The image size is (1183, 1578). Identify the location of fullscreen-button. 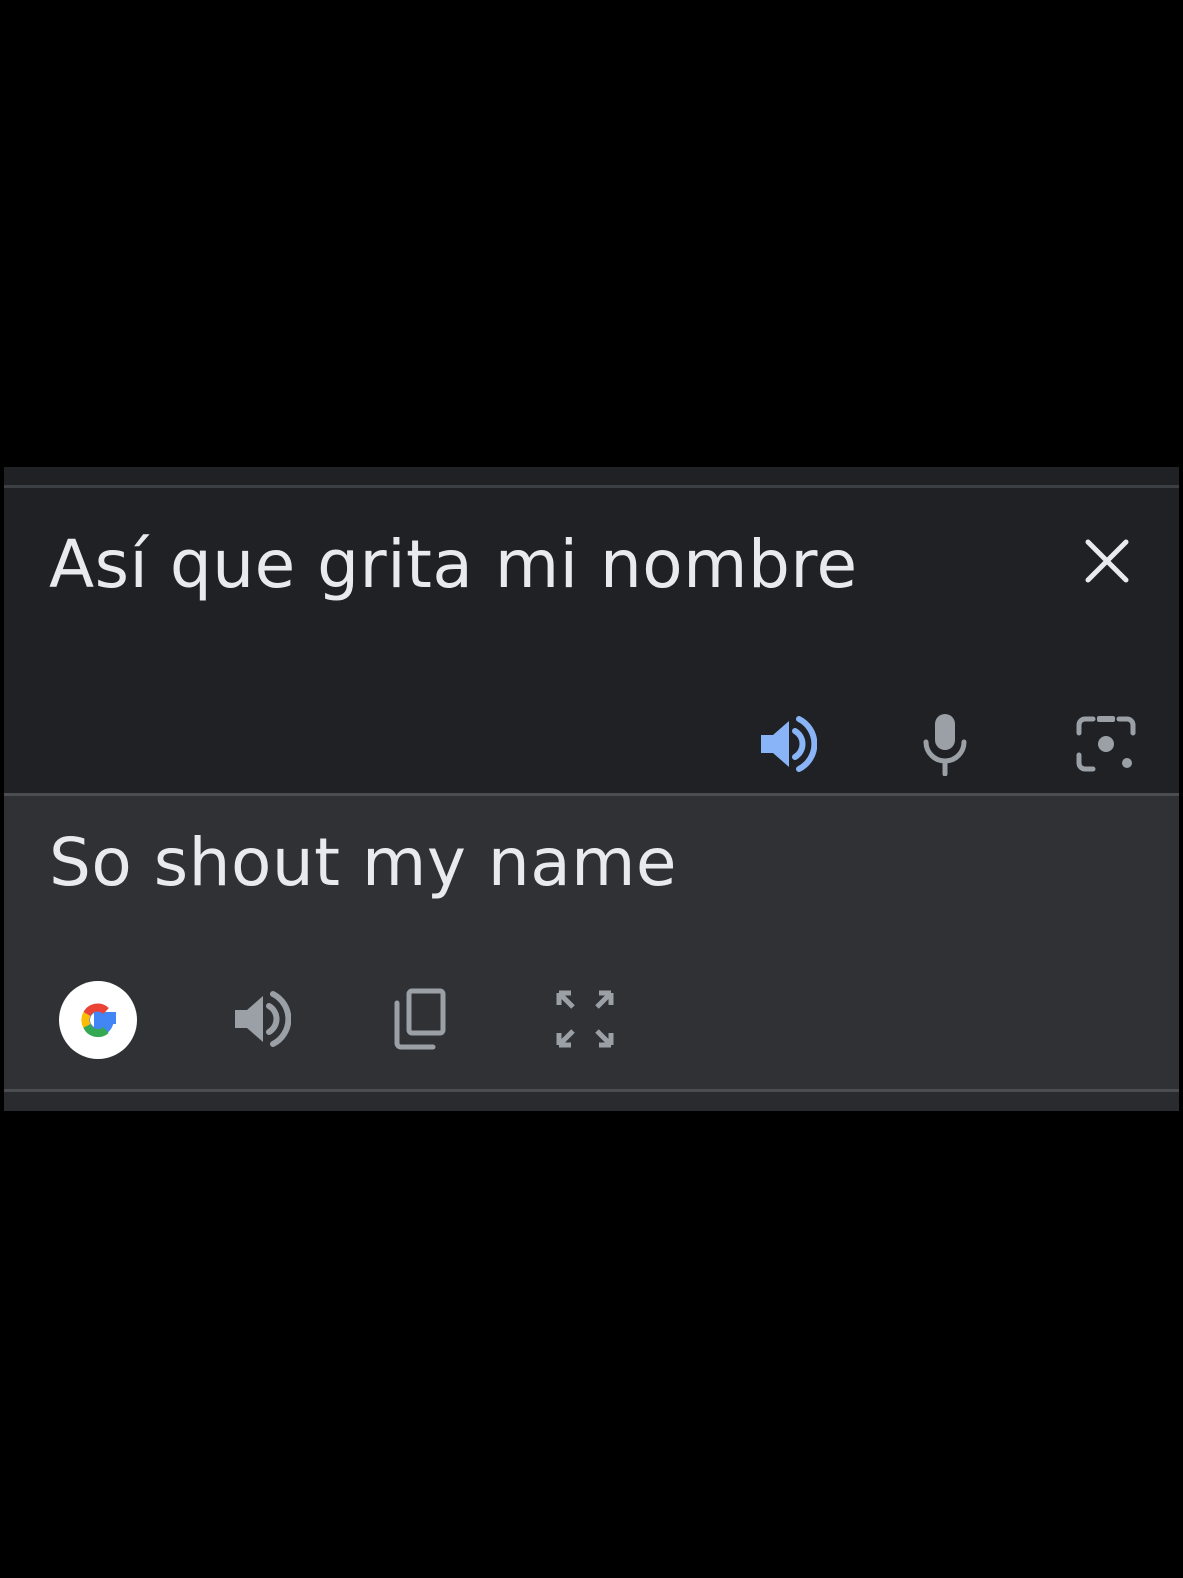
(585, 1019).